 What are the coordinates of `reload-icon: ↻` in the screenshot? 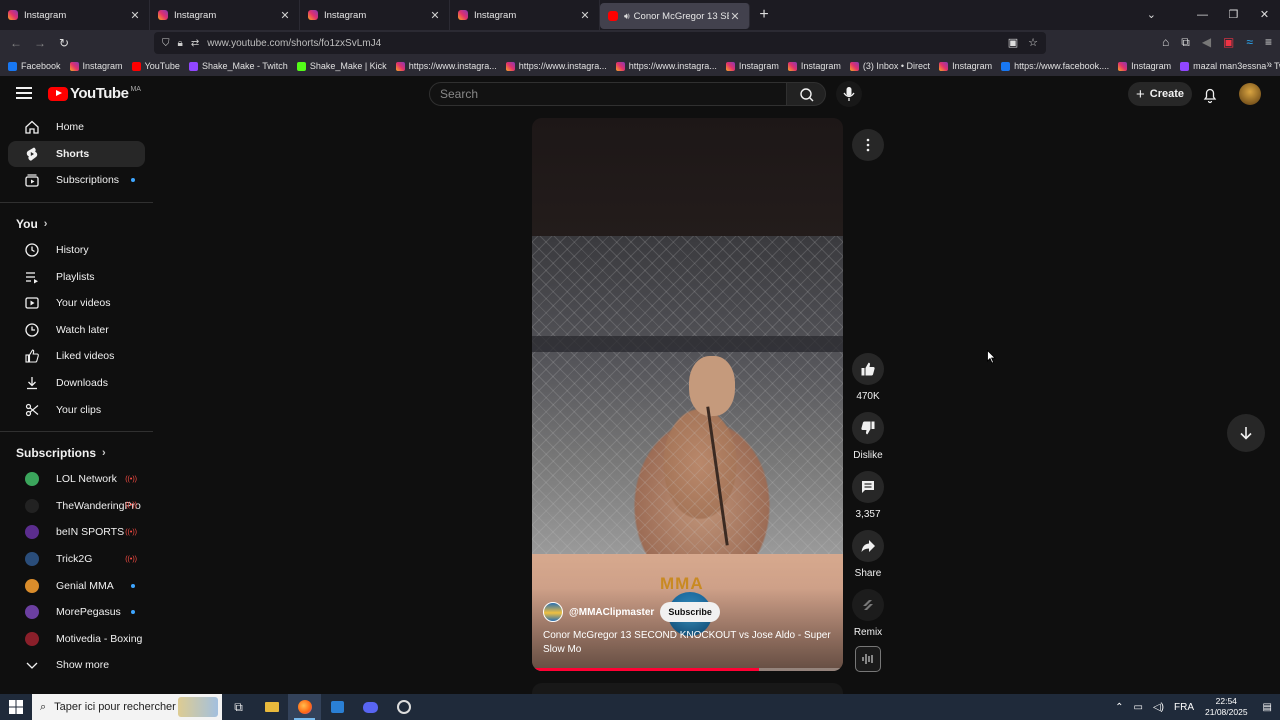 It's located at (64, 43).